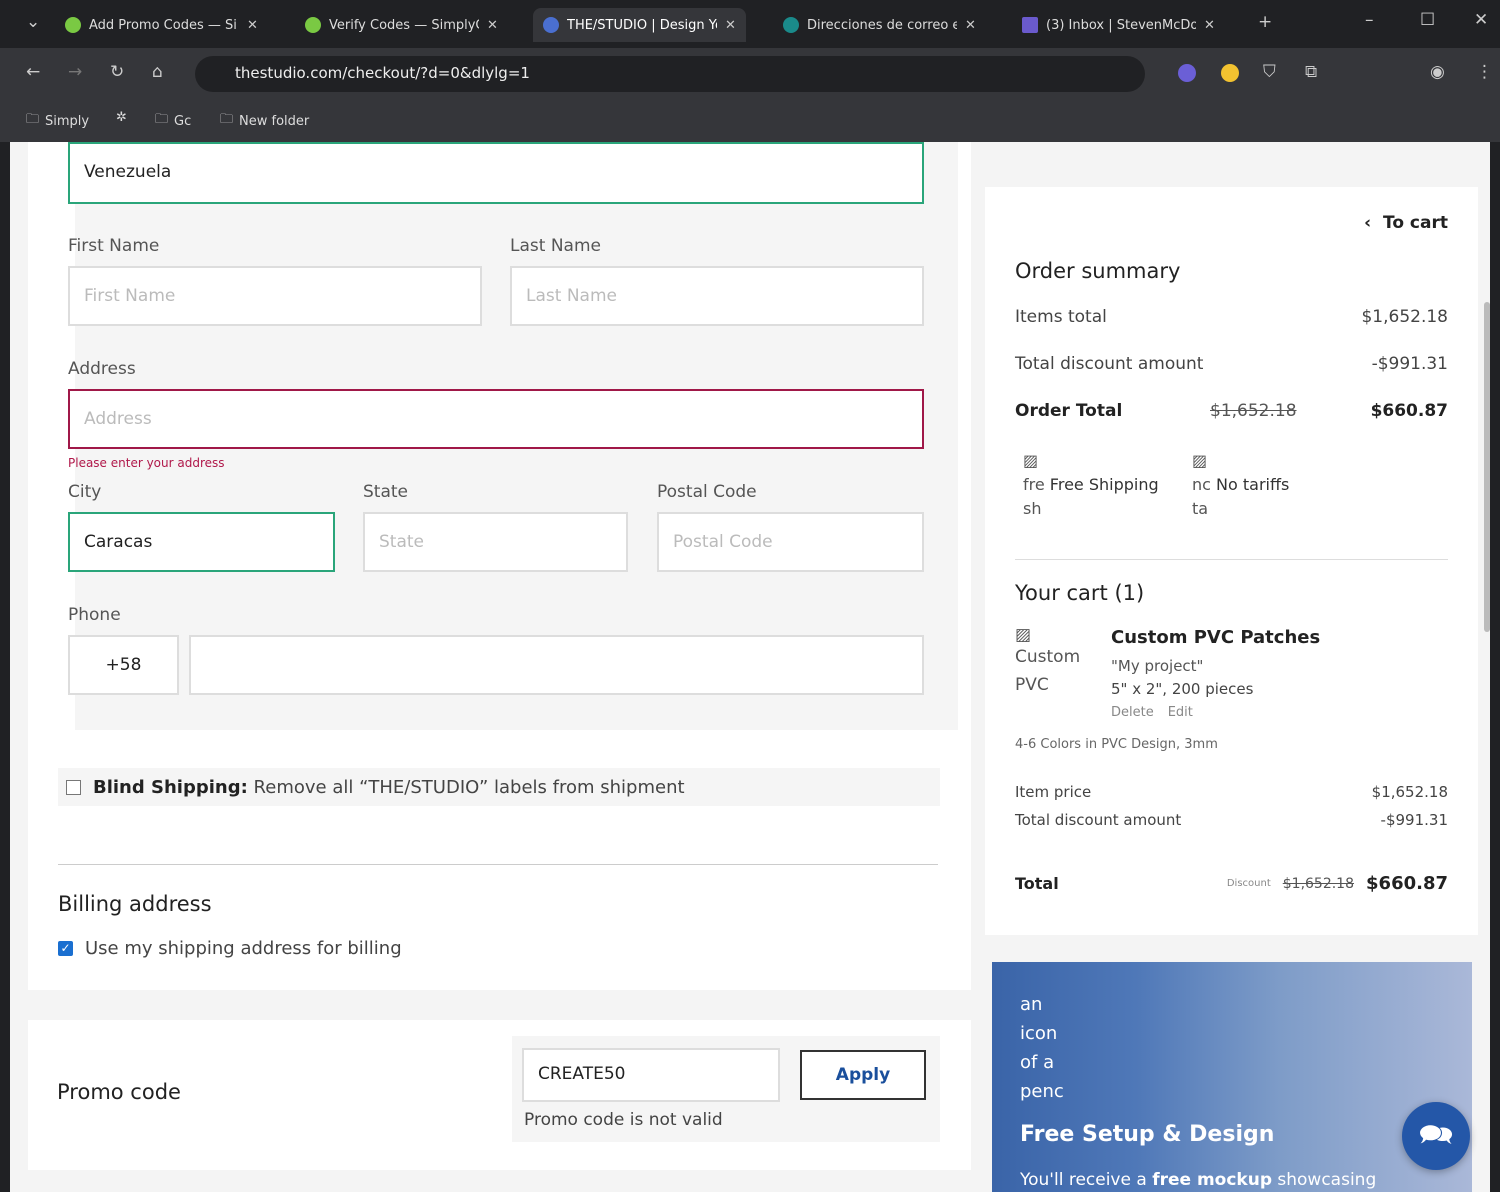 This screenshot has width=1500, height=1192. What do you see at coordinates (1104, 484) in the screenshot?
I see `perk-label: Free Shipping` at bounding box center [1104, 484].